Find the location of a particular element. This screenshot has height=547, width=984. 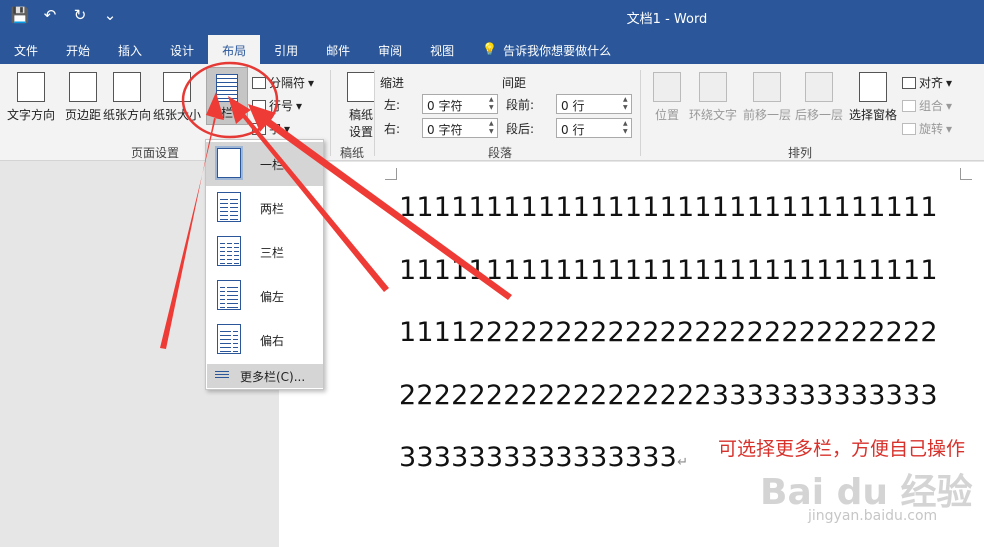

tab-view: 视图 is located at coordinates (442, 49).